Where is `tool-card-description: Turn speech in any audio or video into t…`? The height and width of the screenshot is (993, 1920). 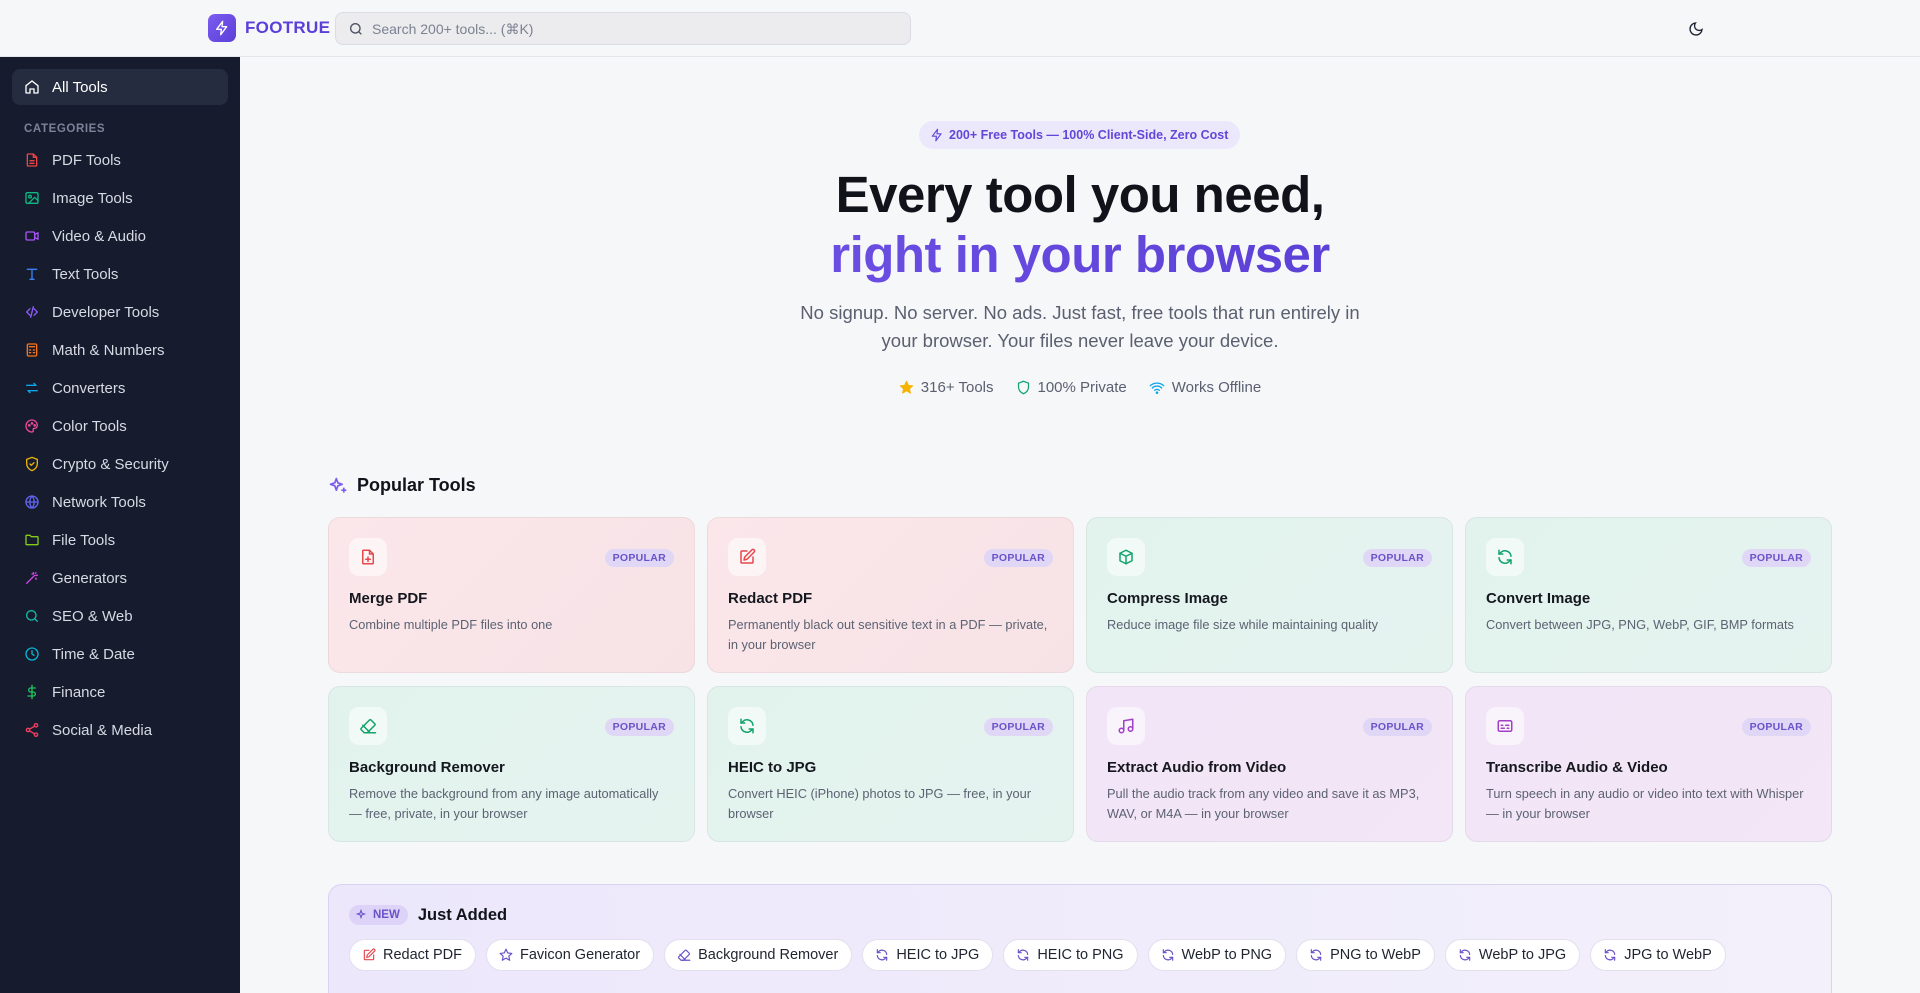
tool-card-description: Turn speech in any audio or video into t… is located at coordinates (1645, 803).